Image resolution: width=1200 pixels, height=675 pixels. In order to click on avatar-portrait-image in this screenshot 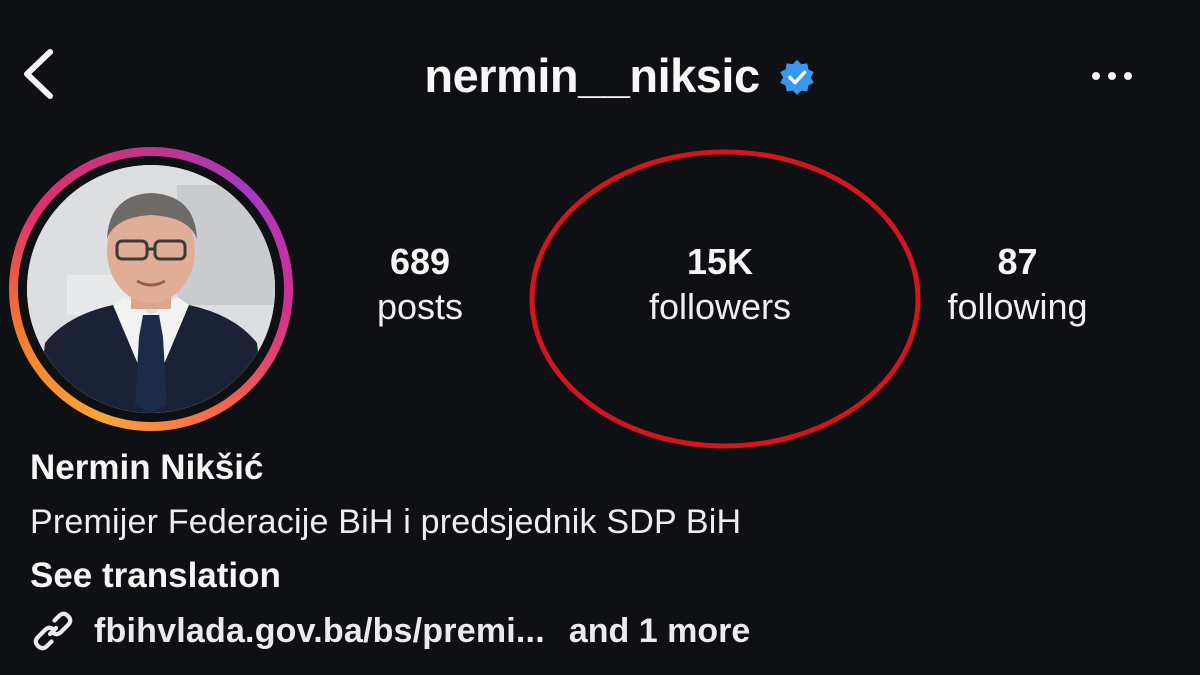, I will do `click(151, 289)`.